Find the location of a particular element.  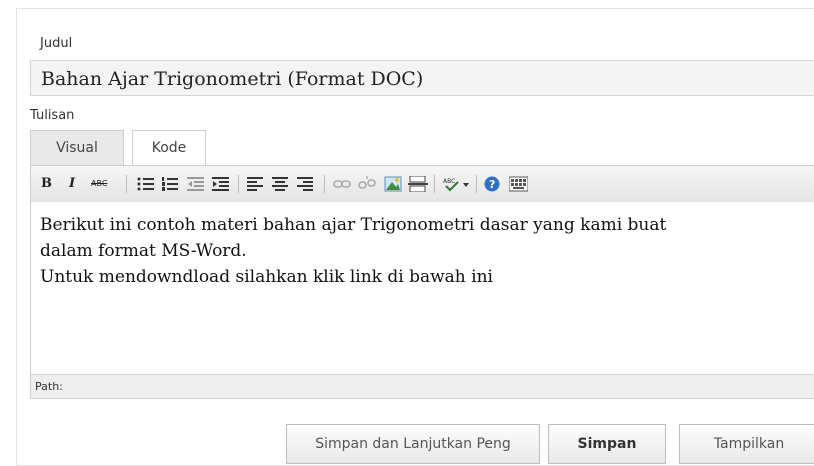

editor-toolbar: B I ABC ABC ? is located at coordinates (422, 184).